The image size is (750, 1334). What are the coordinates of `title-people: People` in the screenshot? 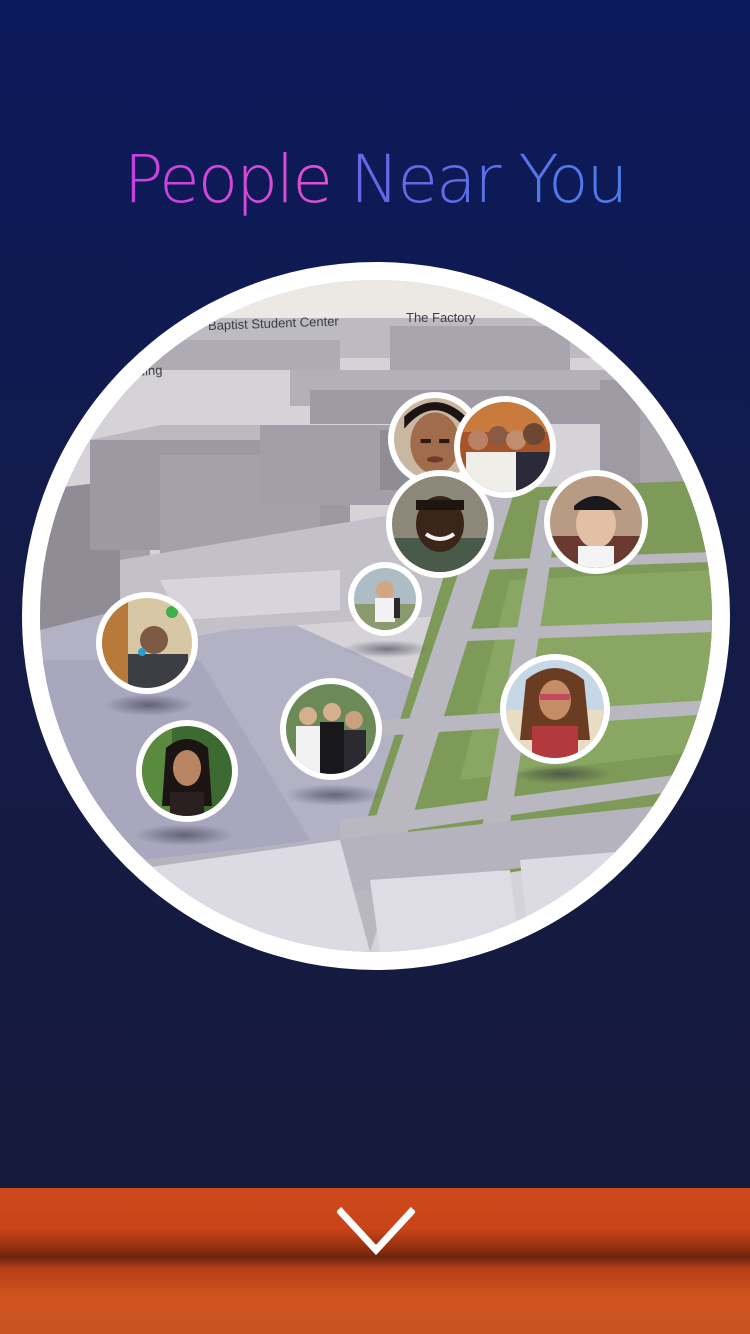 It's located at (228, 179).